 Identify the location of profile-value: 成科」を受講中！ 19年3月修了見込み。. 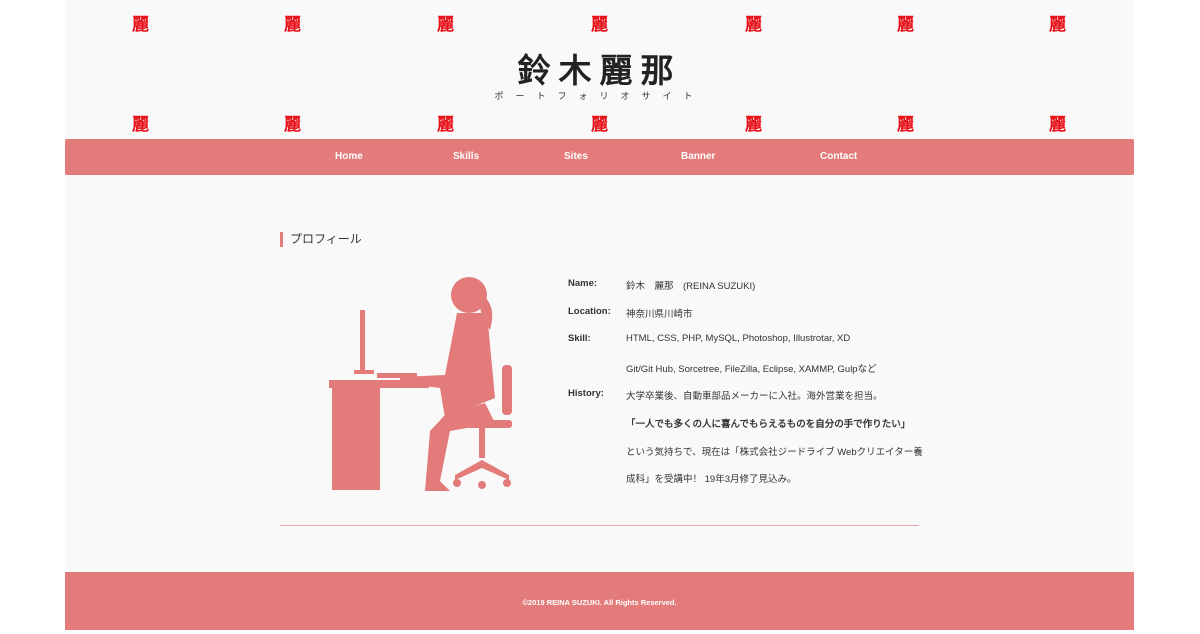
(711, 479).